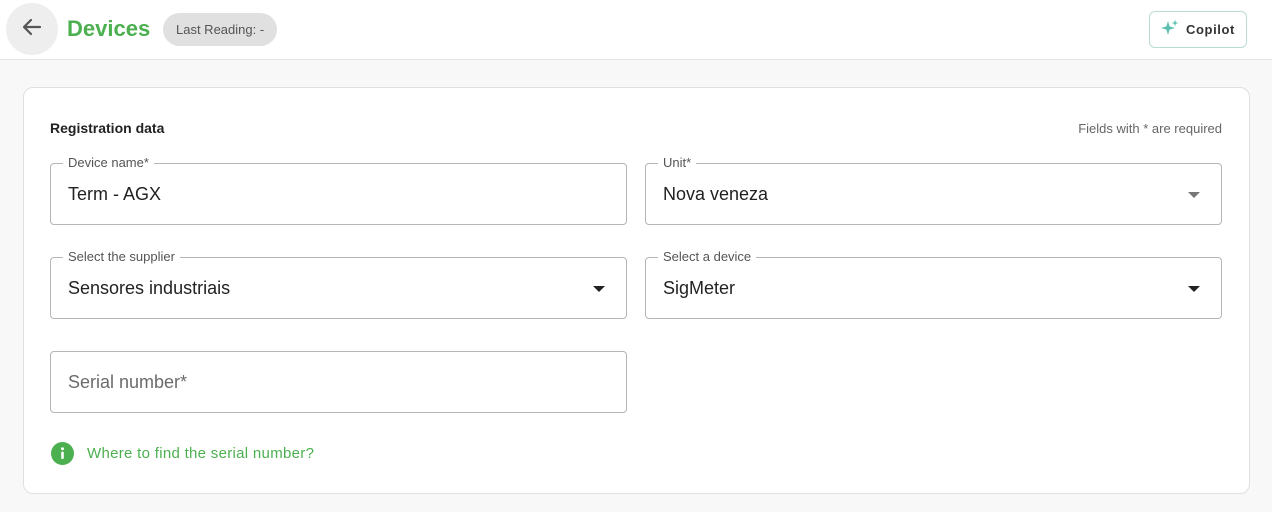 Image resolution: width=1272 pixels, height=512 pixels. Describe the element at coordinates (1150, 128) in the screenshot. I see `required-note: Fields with * are required` at that location.